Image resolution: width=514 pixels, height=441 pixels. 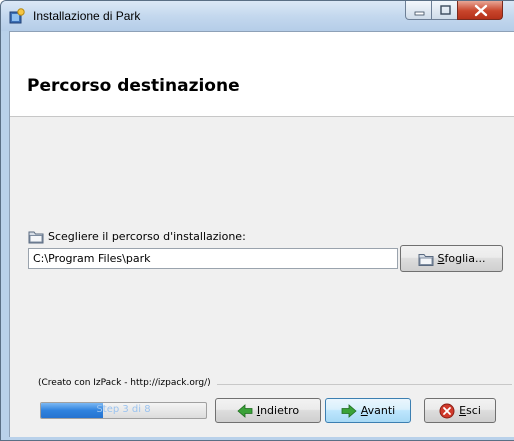 I want to click on exit-button: Esci, so click(x=460, y=410).